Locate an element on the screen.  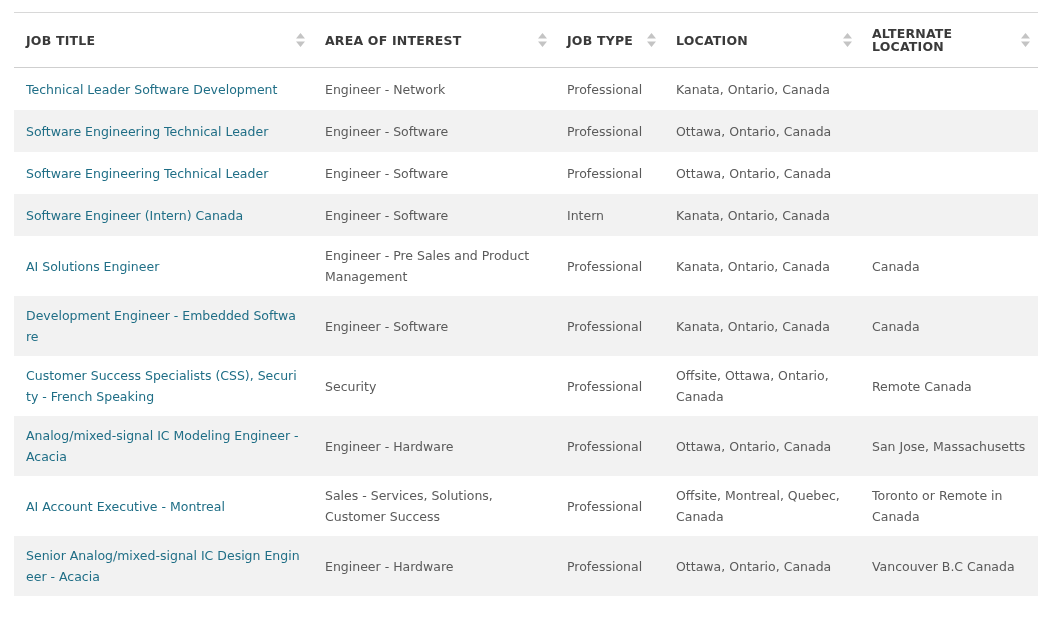
table-cell-text: Vancouver B.C Canada is located at coordinates (943, 566).